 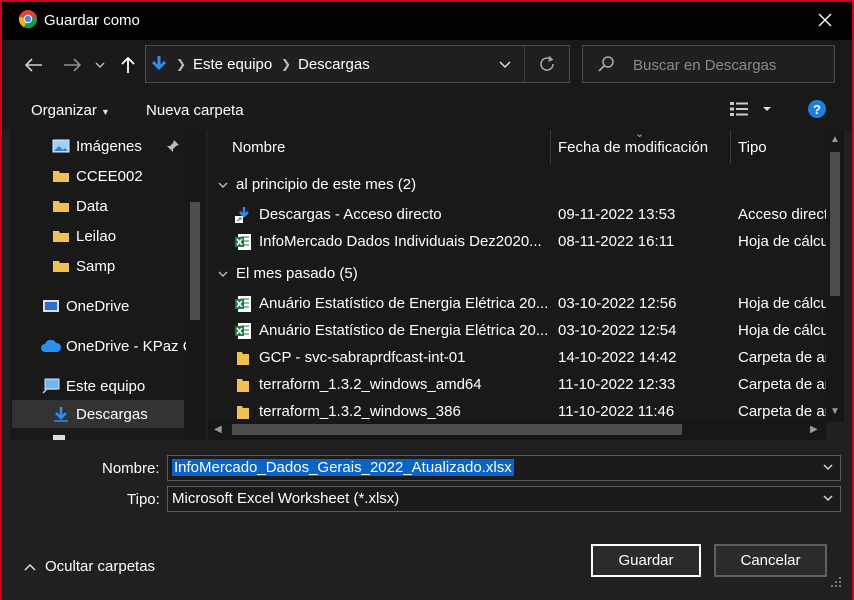 I want to click on file-date: 11-10-2022 12:33, so click(x=617, y=384).